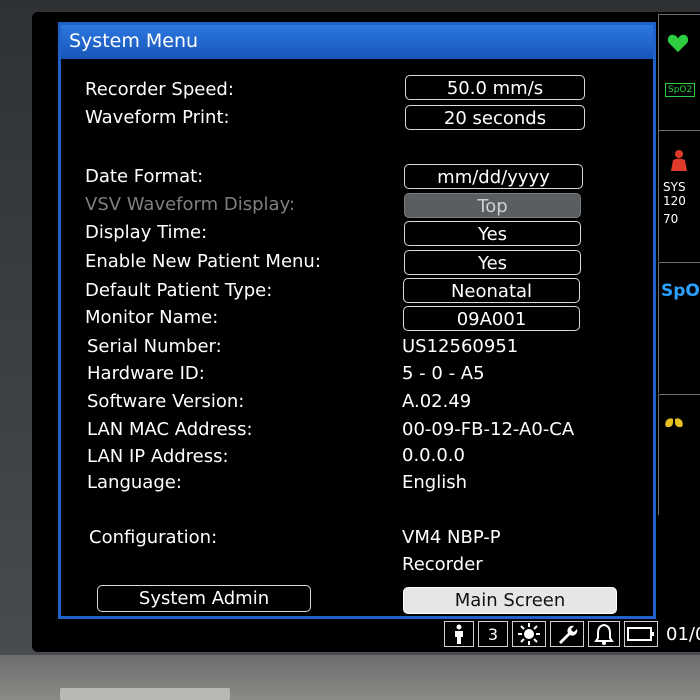 The width and height of the screenshot is (700, 700). What do you see at coordinates (433, 455) in the screenshot?
I see `lan-ip-address-value: 0.0.0.0` at bounding box center [433, 455].